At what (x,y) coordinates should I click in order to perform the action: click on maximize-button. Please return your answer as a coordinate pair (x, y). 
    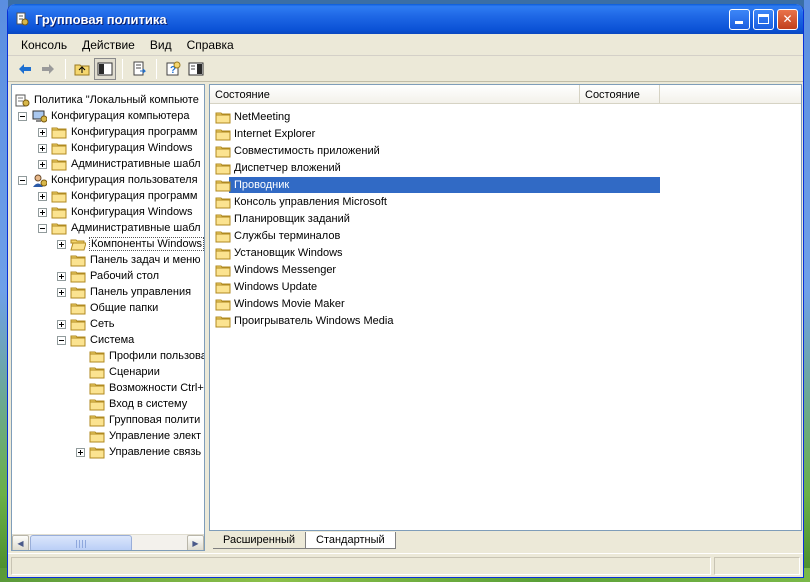
    Looking at the image, I should click on (763, 19).